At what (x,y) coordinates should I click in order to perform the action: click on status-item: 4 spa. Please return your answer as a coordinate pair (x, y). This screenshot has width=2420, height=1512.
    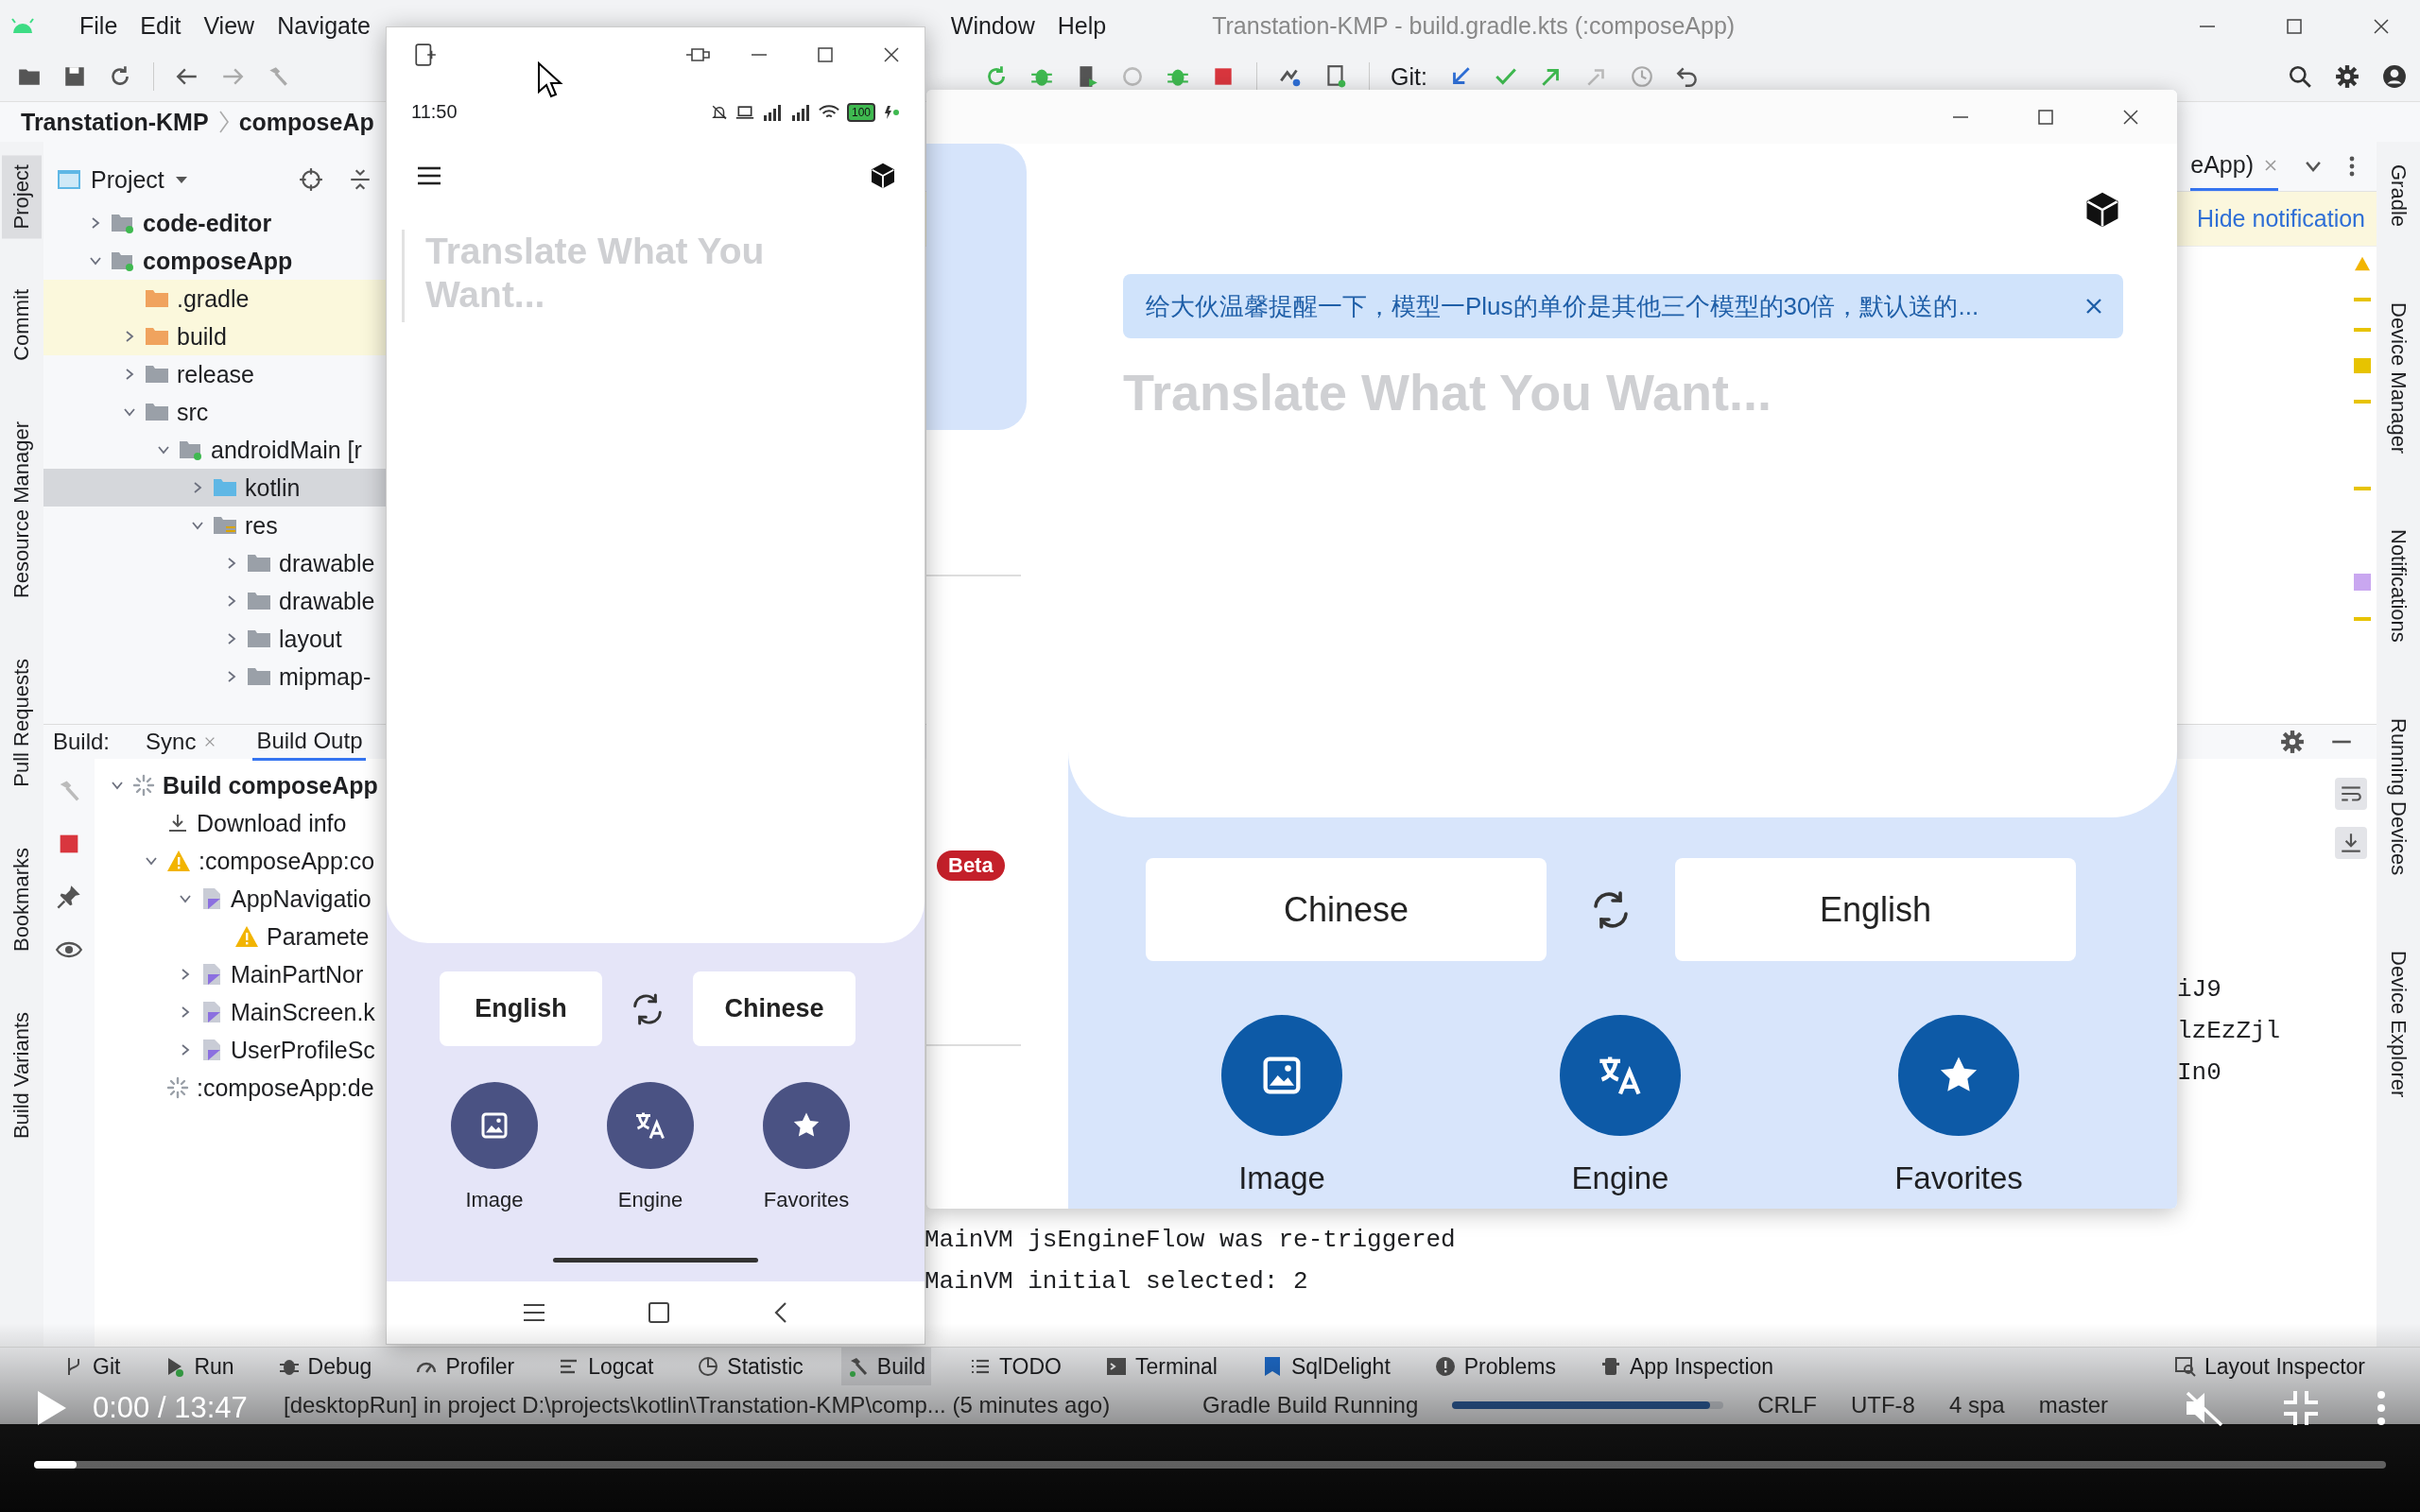
    Looking at the image, I should click on (1977, 1404).